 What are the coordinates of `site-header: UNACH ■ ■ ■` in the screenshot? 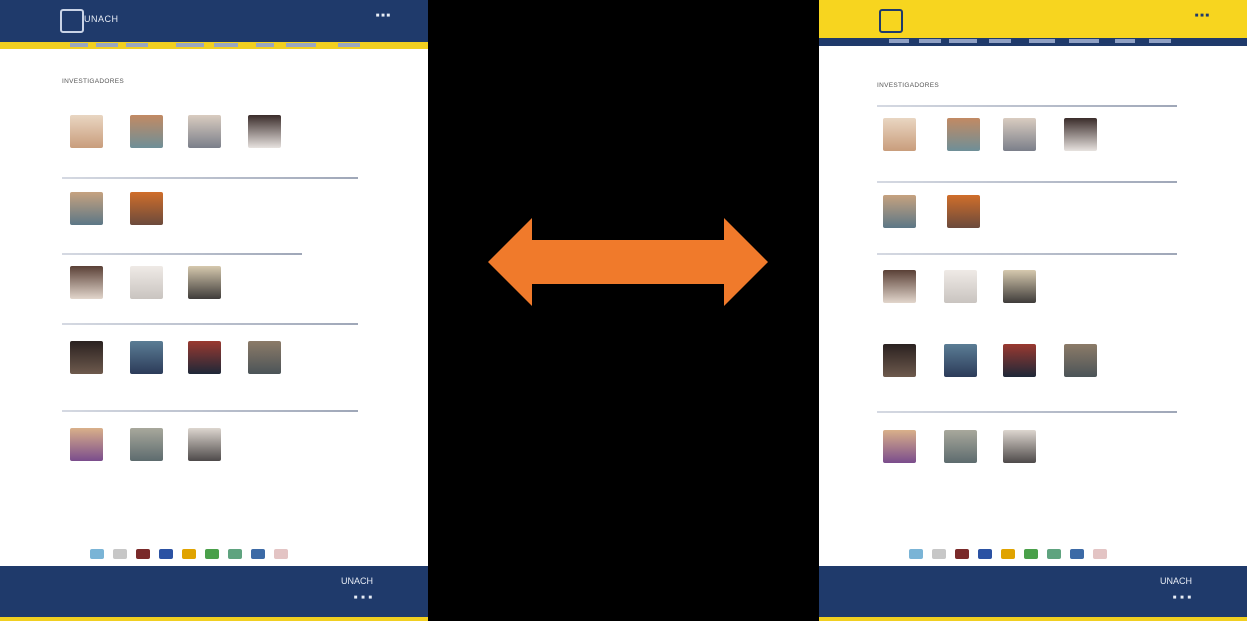 It's located at (214, 23).